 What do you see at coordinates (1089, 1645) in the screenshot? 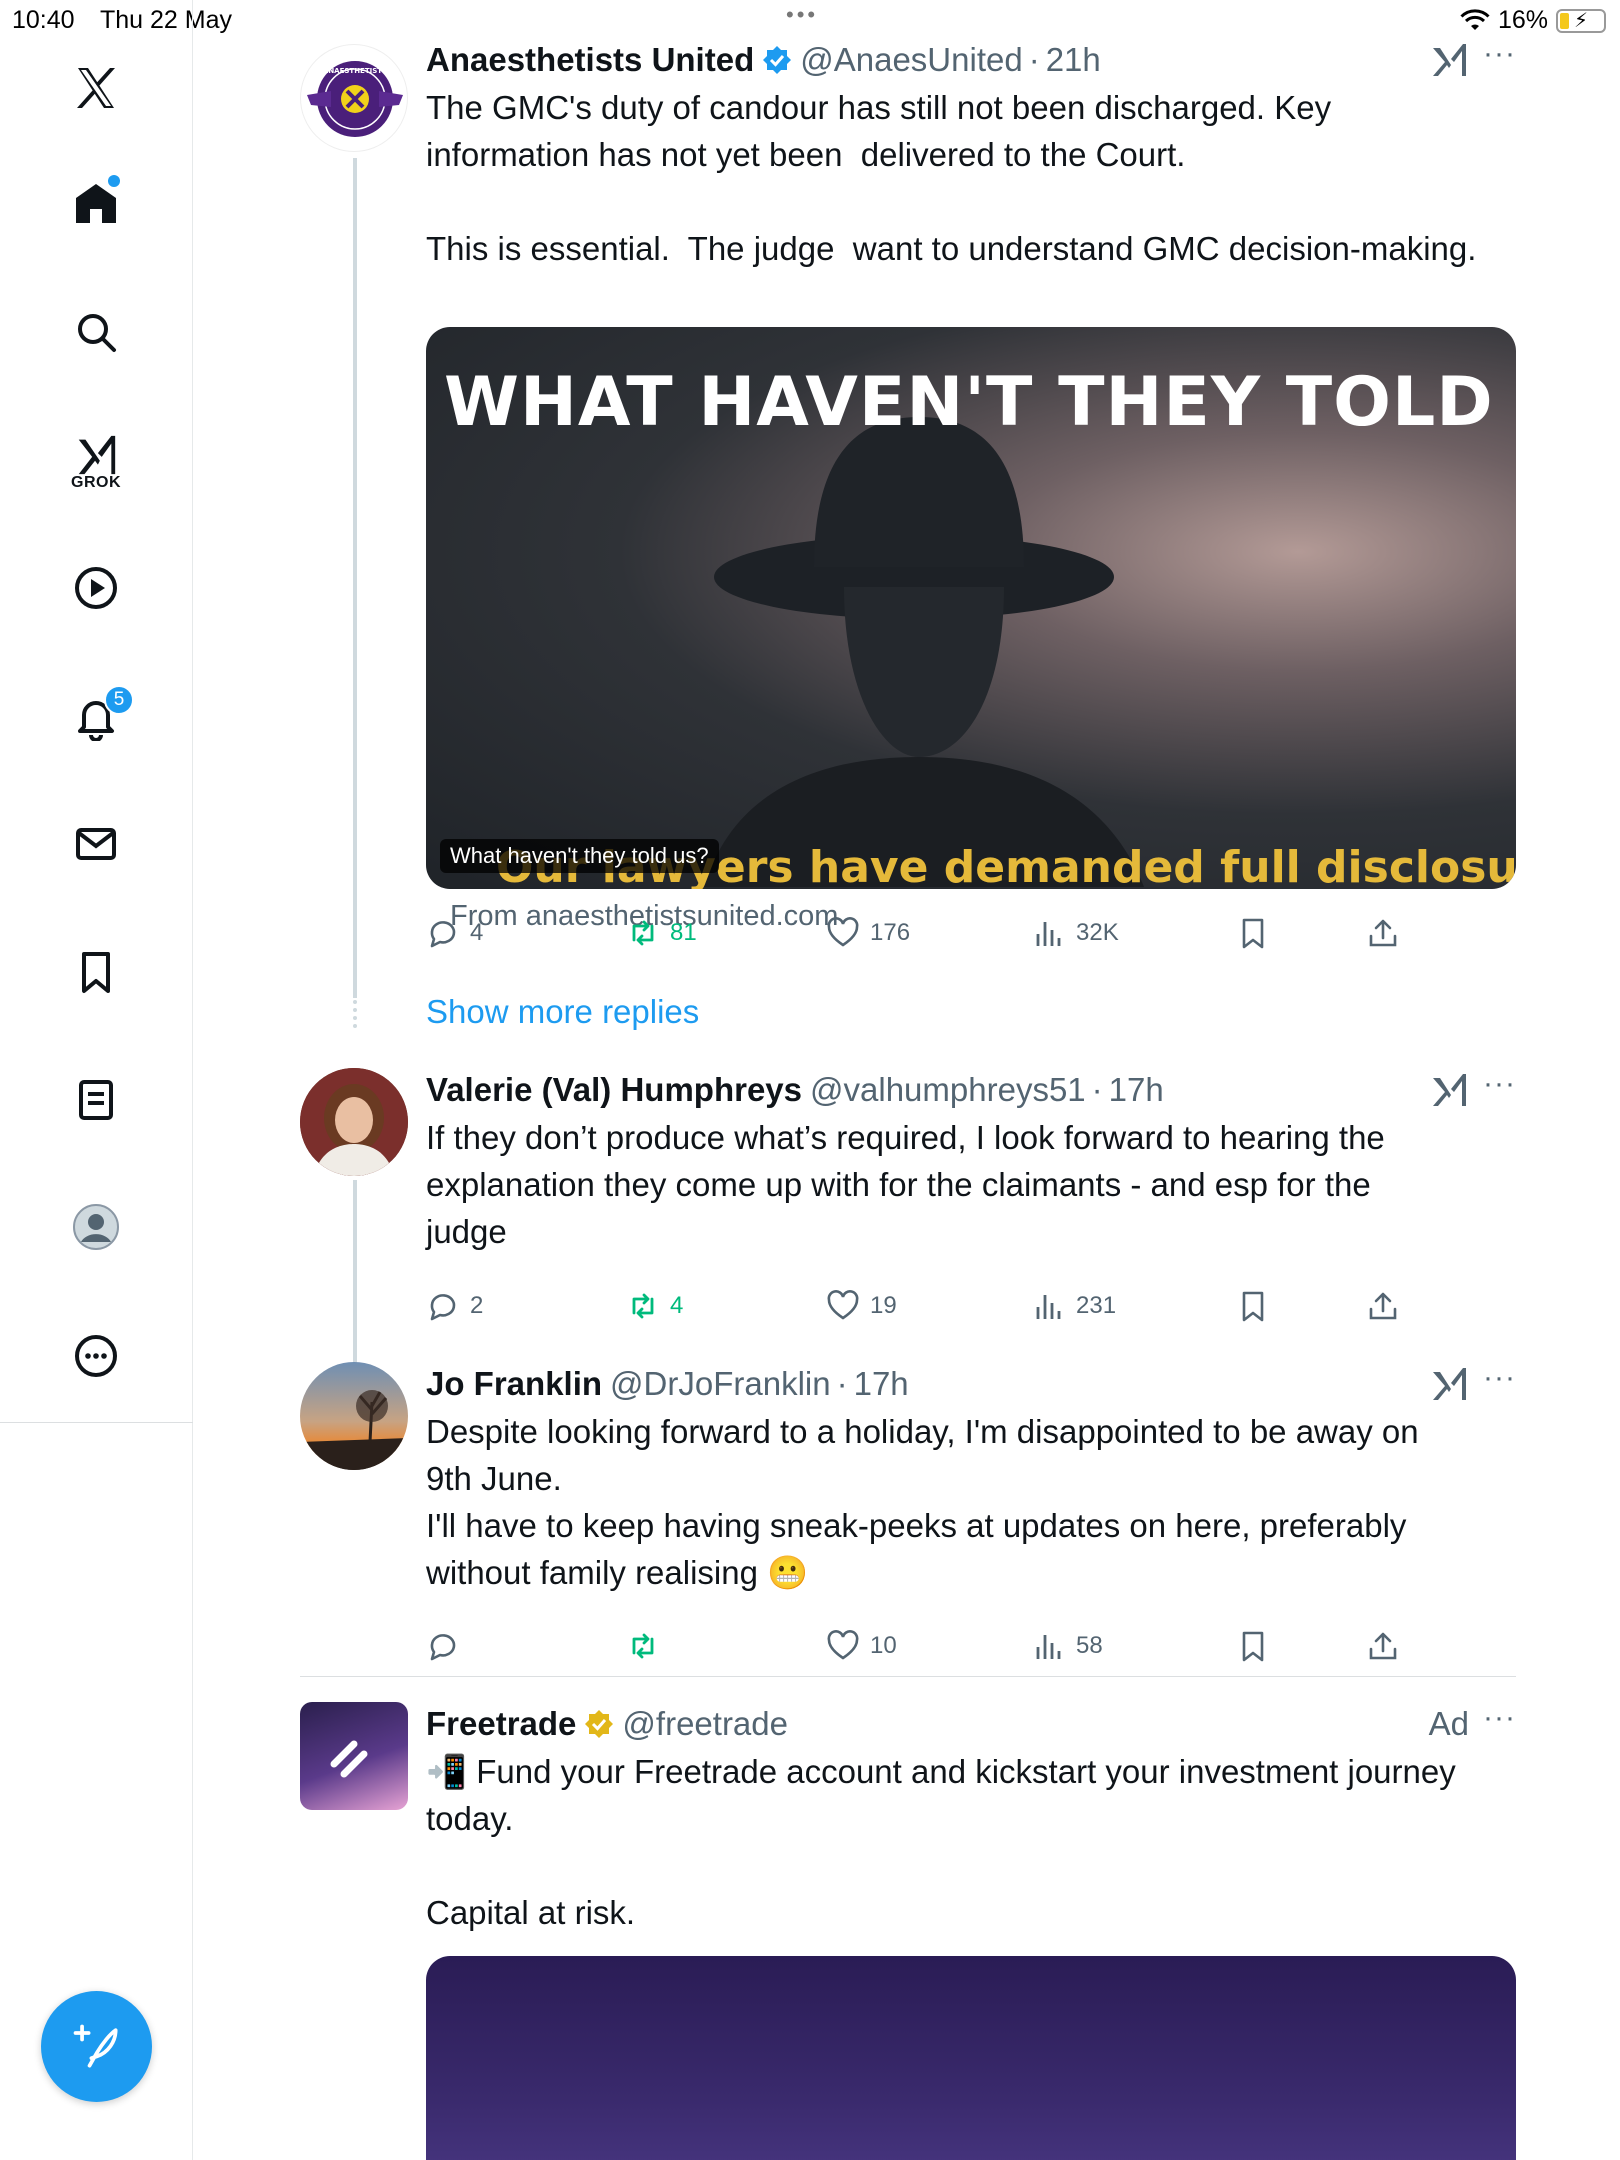
I see `views-count: 58` at bounding box center [1089, 1645].